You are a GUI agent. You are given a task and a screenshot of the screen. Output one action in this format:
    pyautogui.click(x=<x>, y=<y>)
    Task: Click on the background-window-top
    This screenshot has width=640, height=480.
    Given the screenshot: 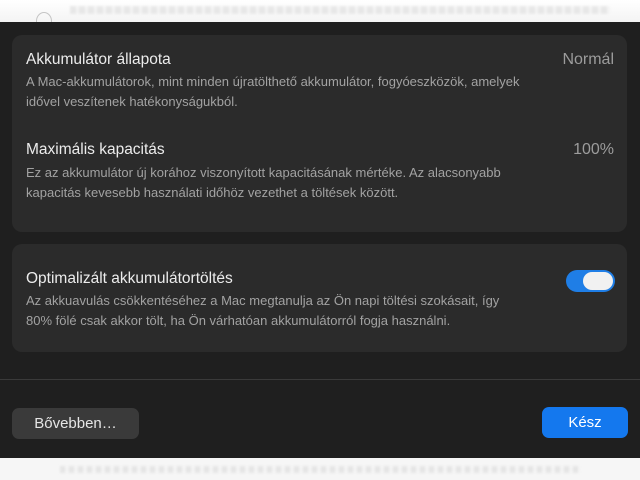 What is the action you would take?
    pyautogui.click(x=320, y=11)
    